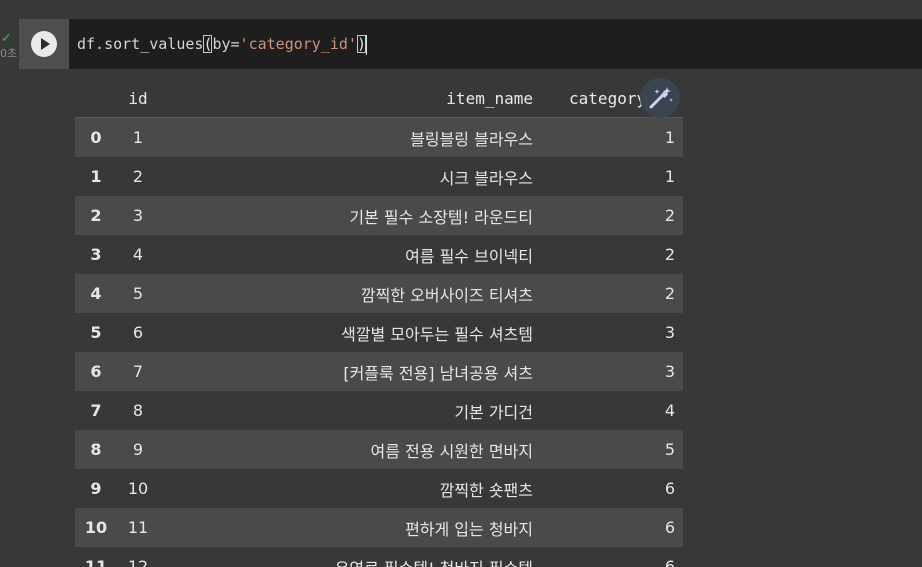 Image resolution: width=922 pixels, height=567 pixels. What do you see at coordinates (96, 293) in the screenshot?
I see `row-index: 4` at bounding box center [96, 293].